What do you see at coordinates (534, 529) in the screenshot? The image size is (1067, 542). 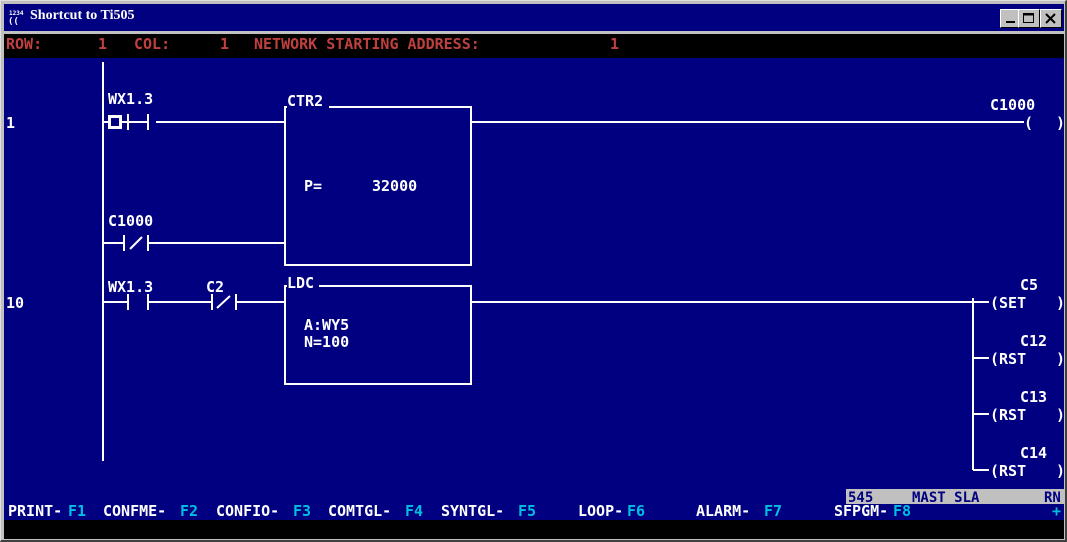 I see `command-line` at bounding box center [534, 529].